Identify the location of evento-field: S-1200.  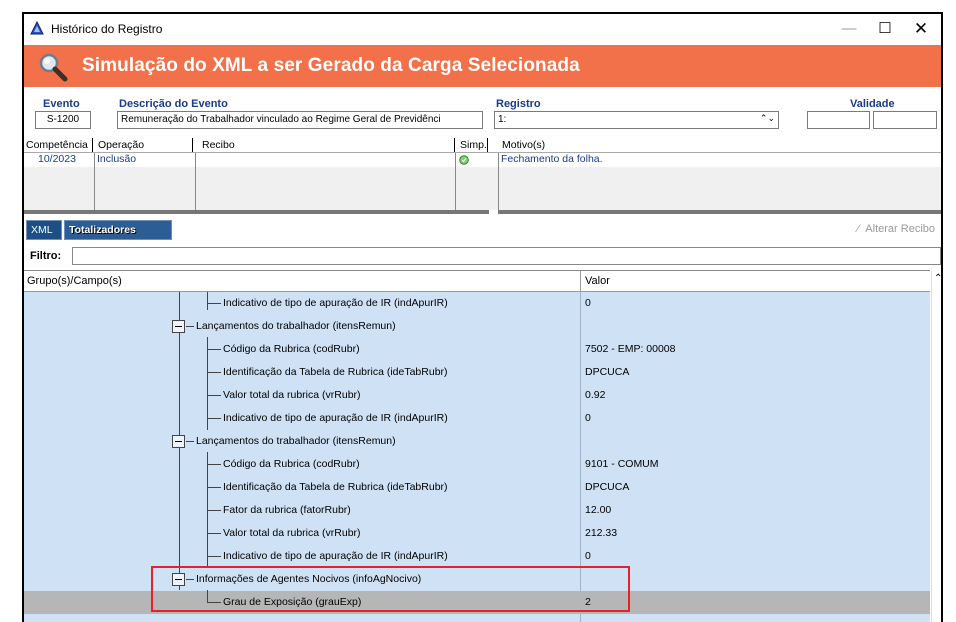
(63, 120).